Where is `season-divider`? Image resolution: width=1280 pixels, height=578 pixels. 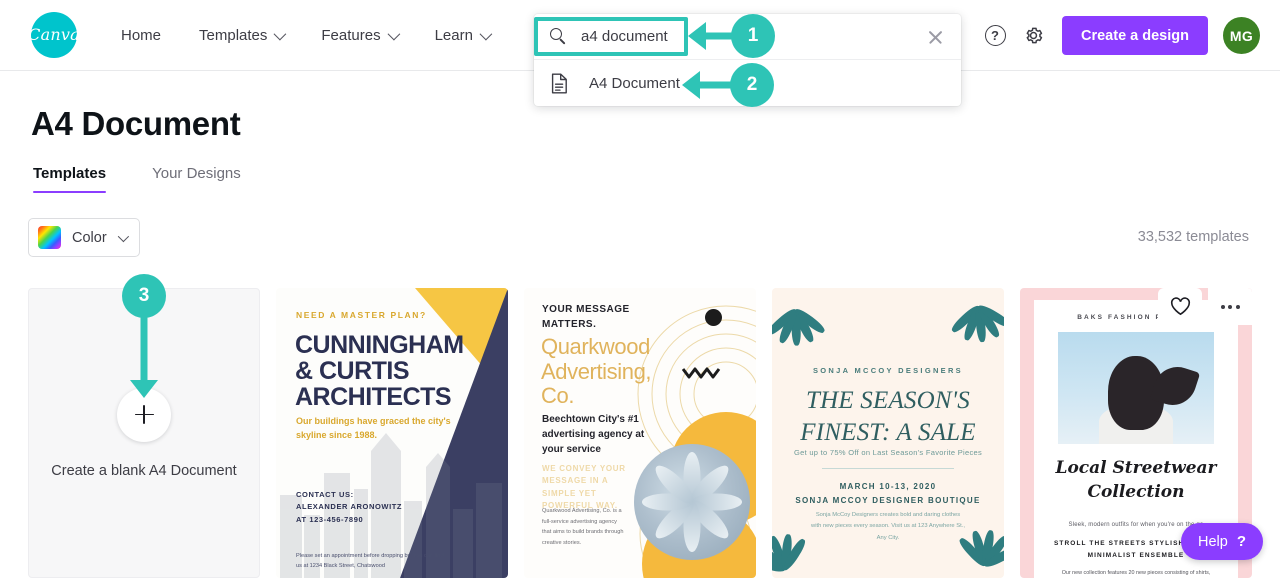 season-divider is located at coordinates (888, 468).